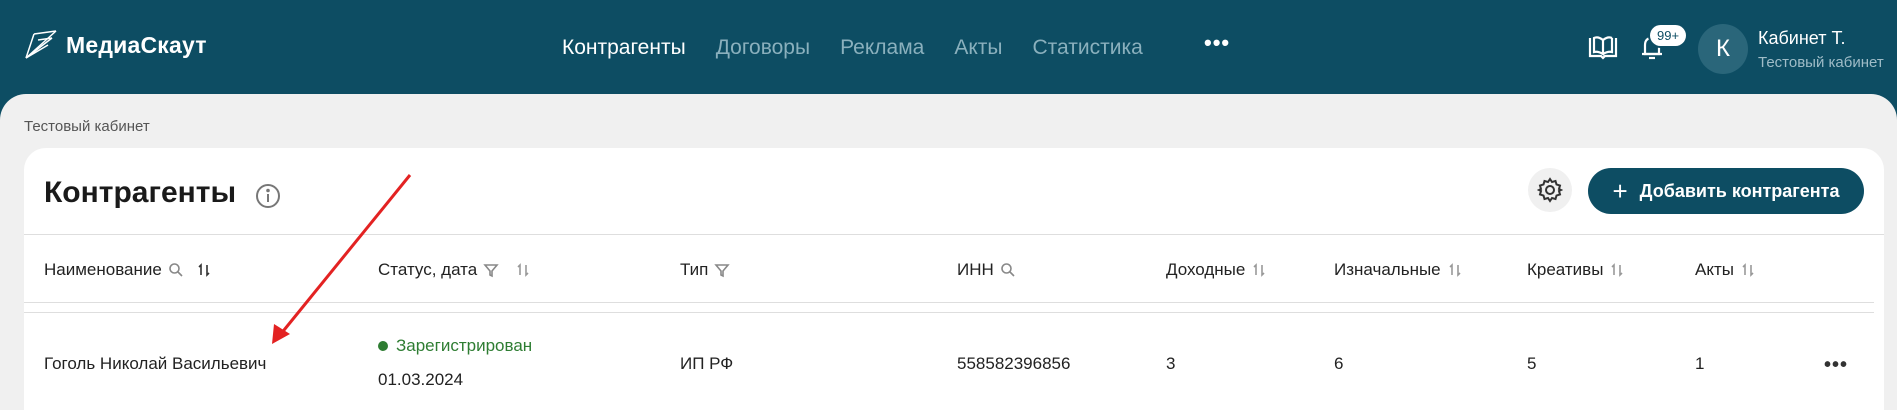 The image size is (1897, 410). I want to click on cell-type: ИП РФ, so click(707, 363).